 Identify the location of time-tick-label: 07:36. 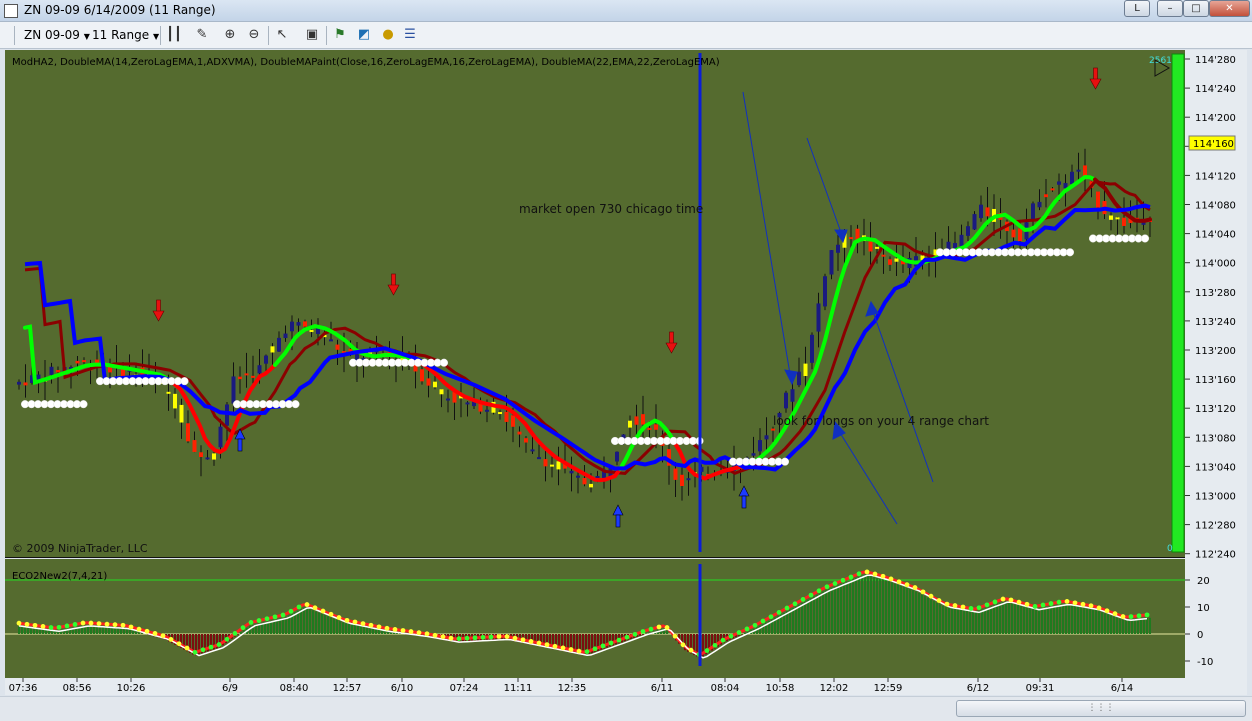
(23, 688).